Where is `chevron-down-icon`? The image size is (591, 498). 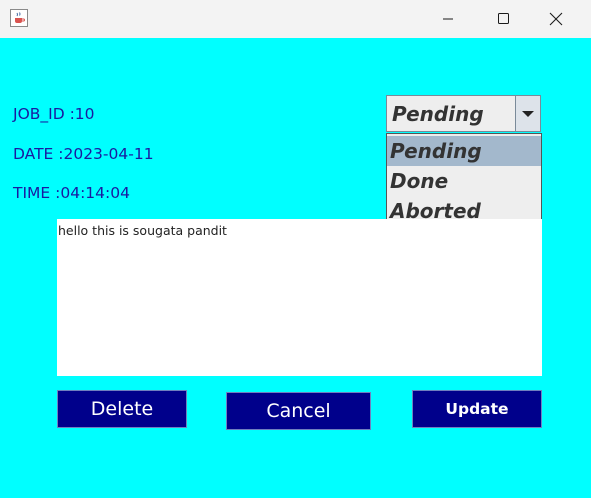
chevron-down-icon is located at coordinates (528, 114).